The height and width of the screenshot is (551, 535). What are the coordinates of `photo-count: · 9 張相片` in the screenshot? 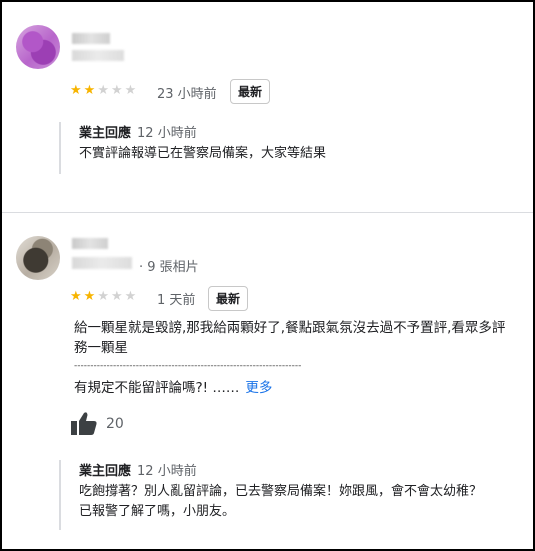 It's located at (169, 265).